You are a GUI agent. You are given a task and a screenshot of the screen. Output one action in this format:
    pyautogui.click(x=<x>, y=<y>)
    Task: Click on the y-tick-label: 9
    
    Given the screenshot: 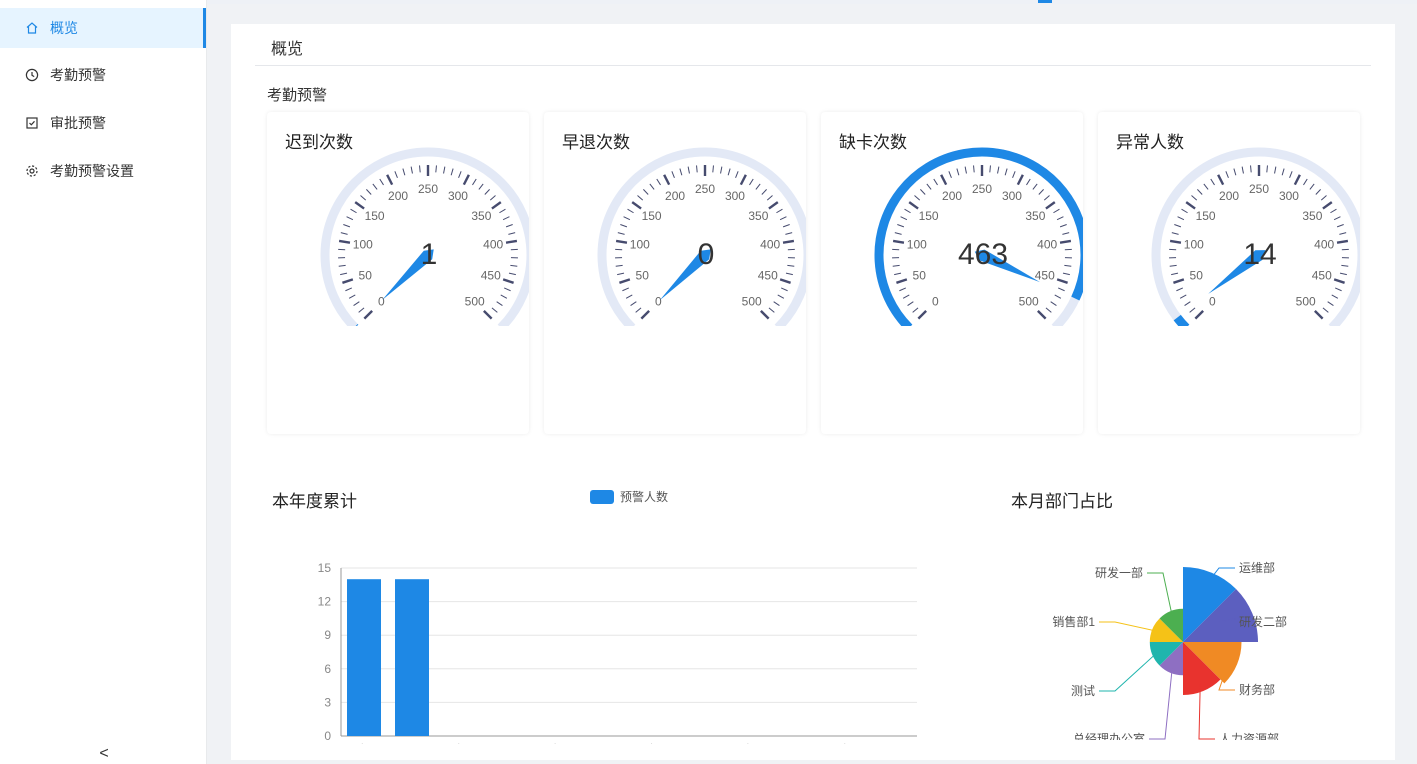 What is the action you would take?
    pyautogui.click(x=327, y=635)
    